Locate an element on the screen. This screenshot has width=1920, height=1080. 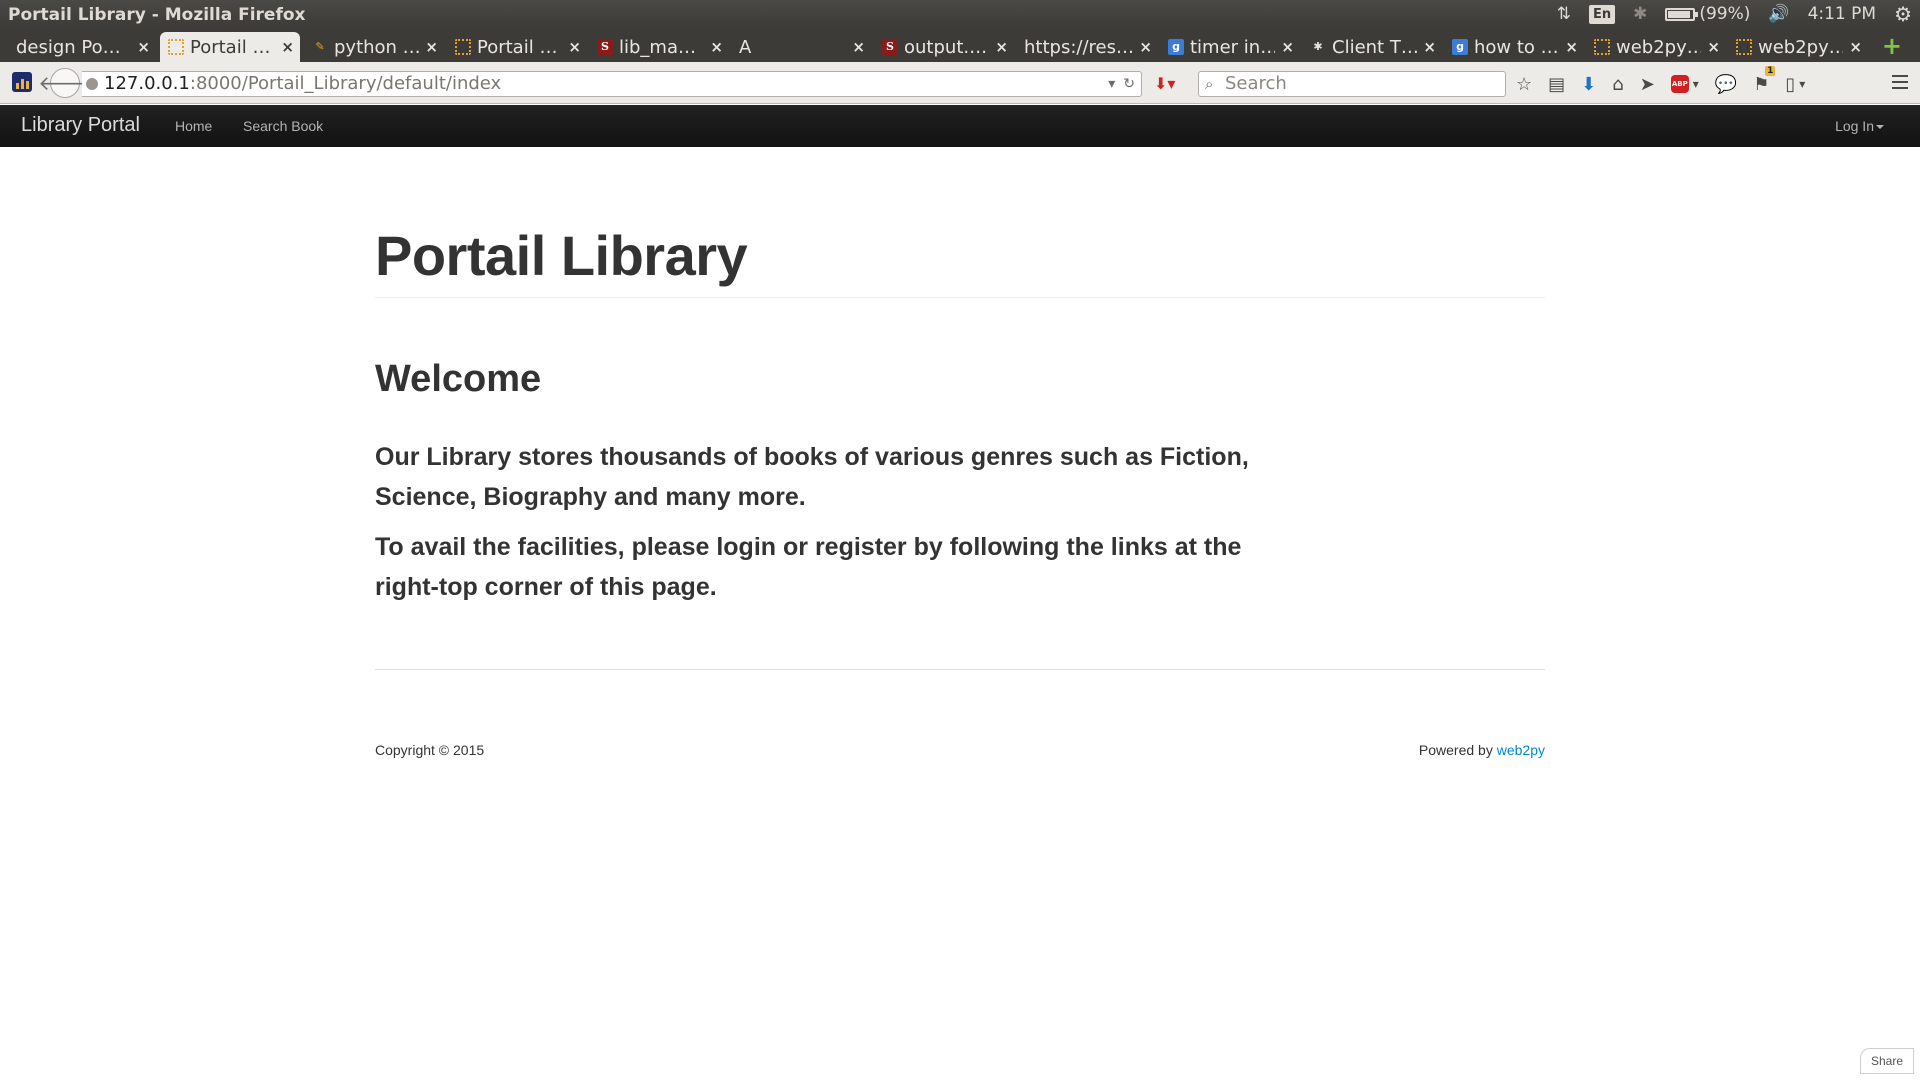
reload-icon: ↻ is located at coordinates (1129, 84).